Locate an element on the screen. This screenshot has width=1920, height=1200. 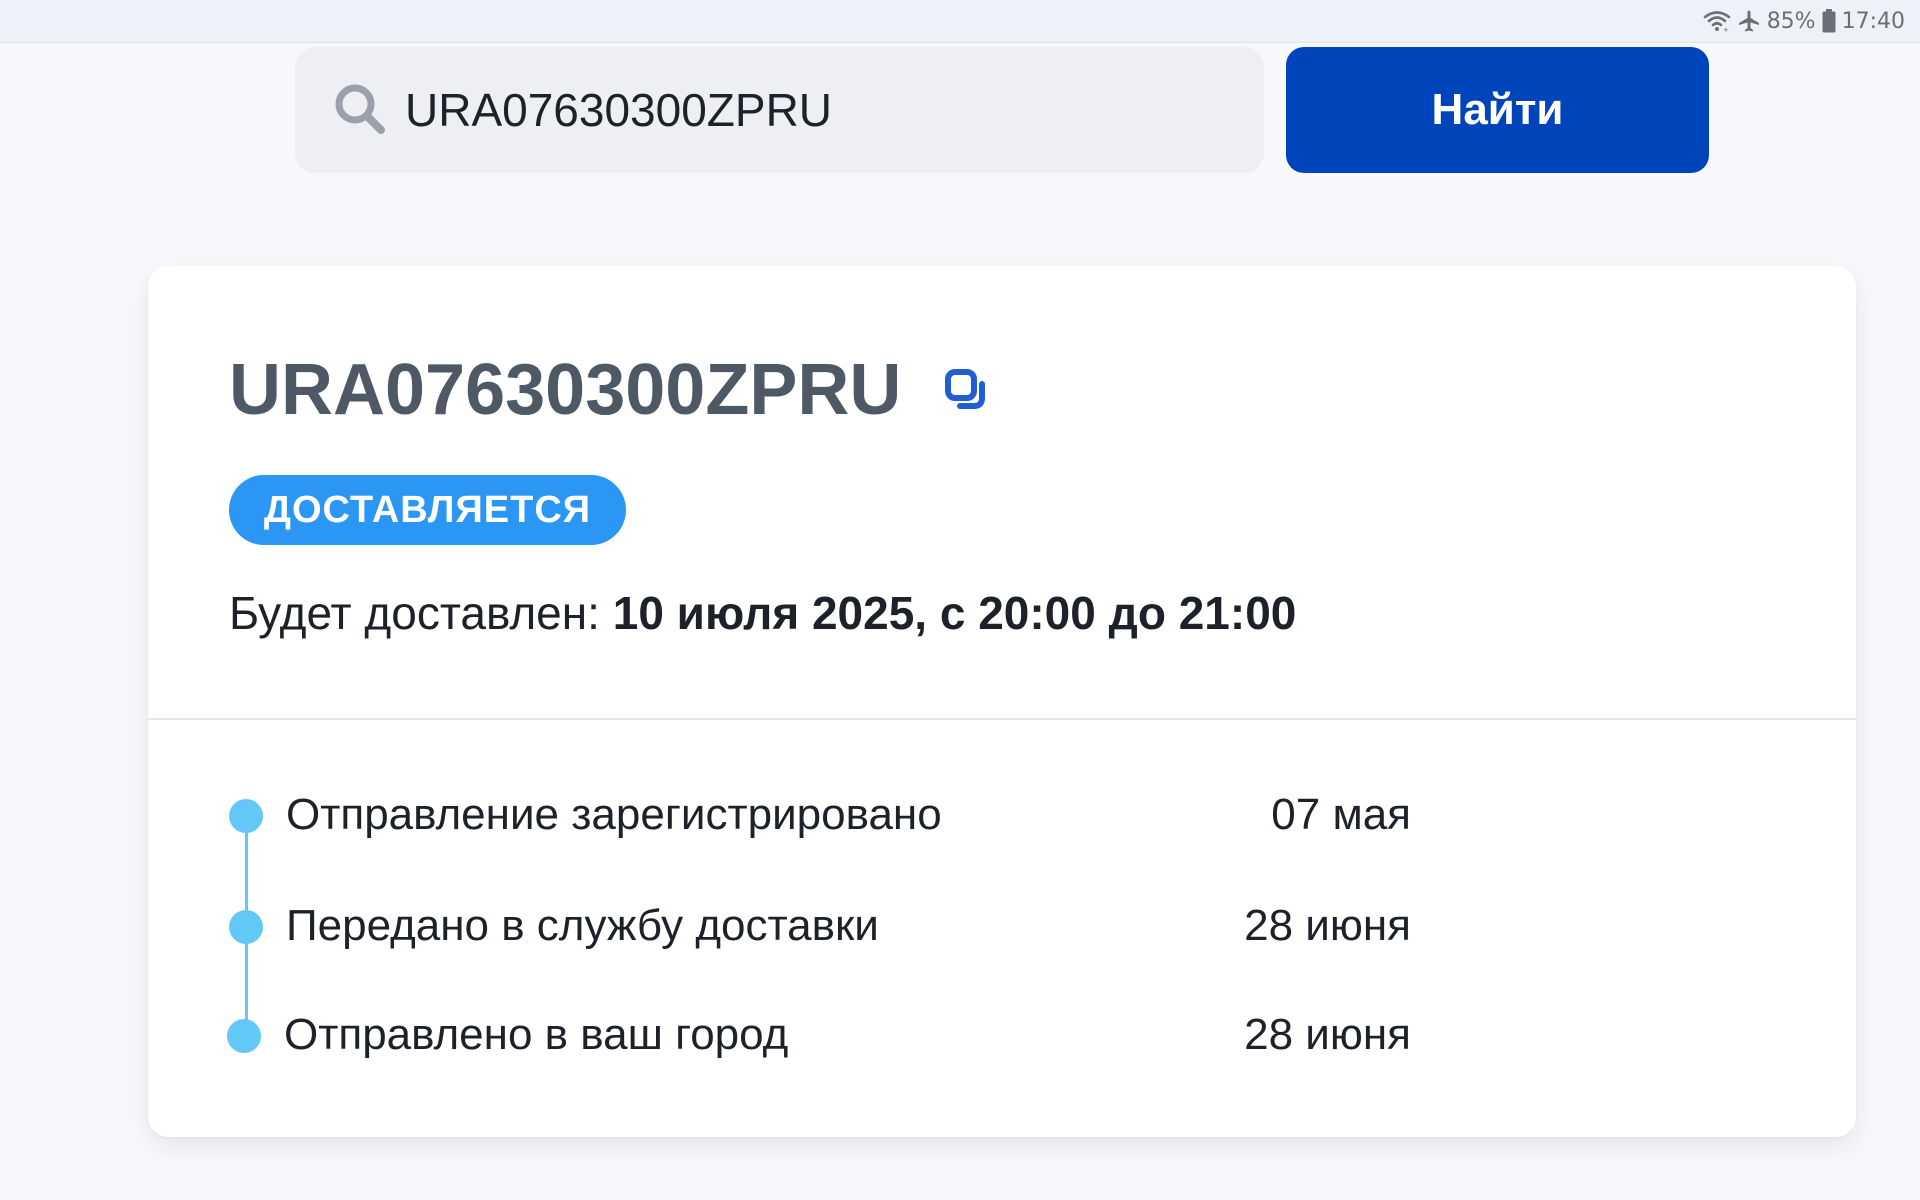
clock: 17:40 is located at coordinates (1873, 21).